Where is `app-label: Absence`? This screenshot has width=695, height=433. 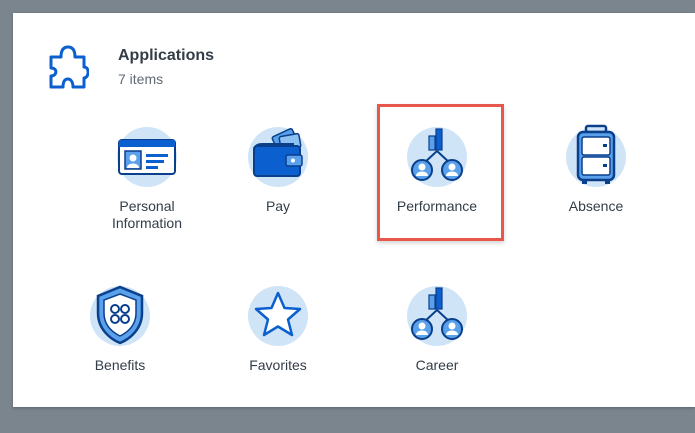 app-label: Absence is located at coordinates (596, 206).